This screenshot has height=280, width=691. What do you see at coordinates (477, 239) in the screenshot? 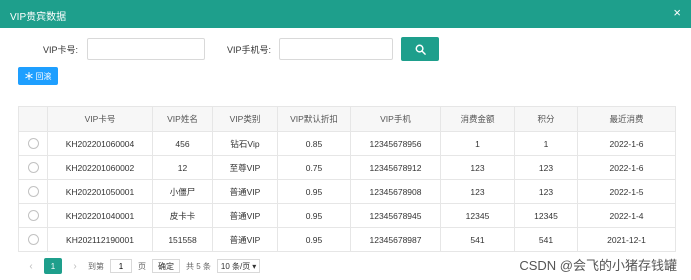
I see `cell-amount: 541` at bounding box center [477, 239].